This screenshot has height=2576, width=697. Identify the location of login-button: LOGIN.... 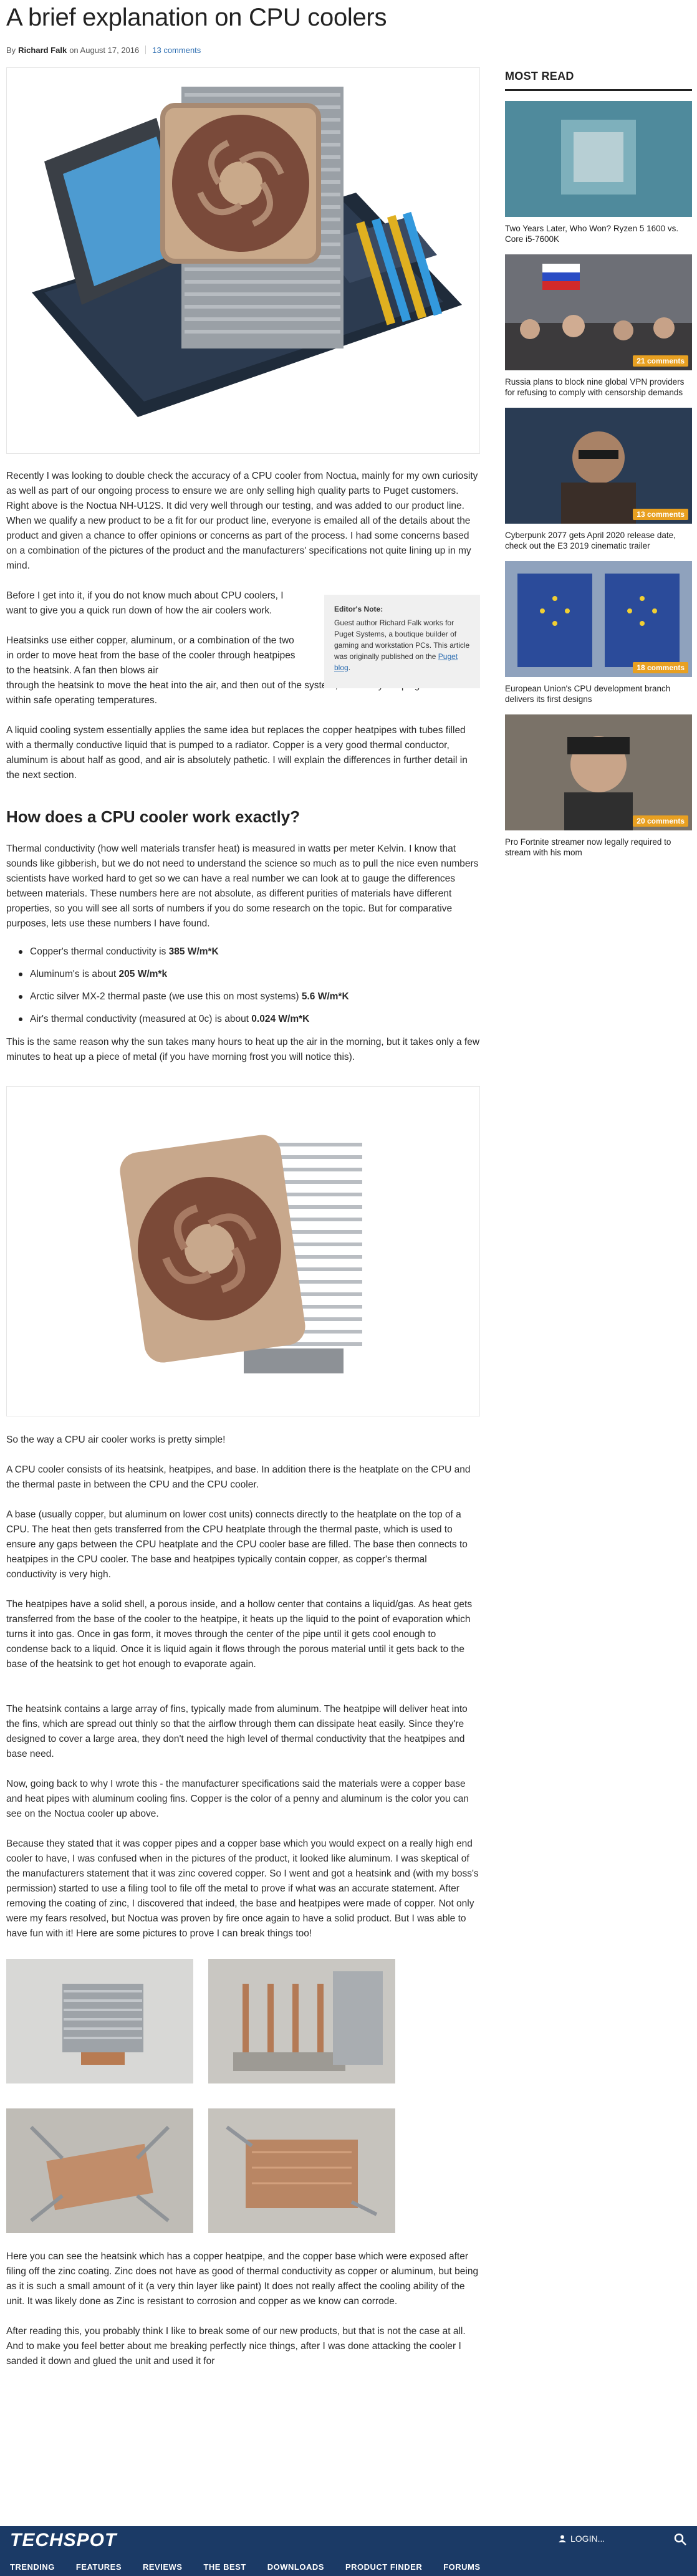
(581, 2539).